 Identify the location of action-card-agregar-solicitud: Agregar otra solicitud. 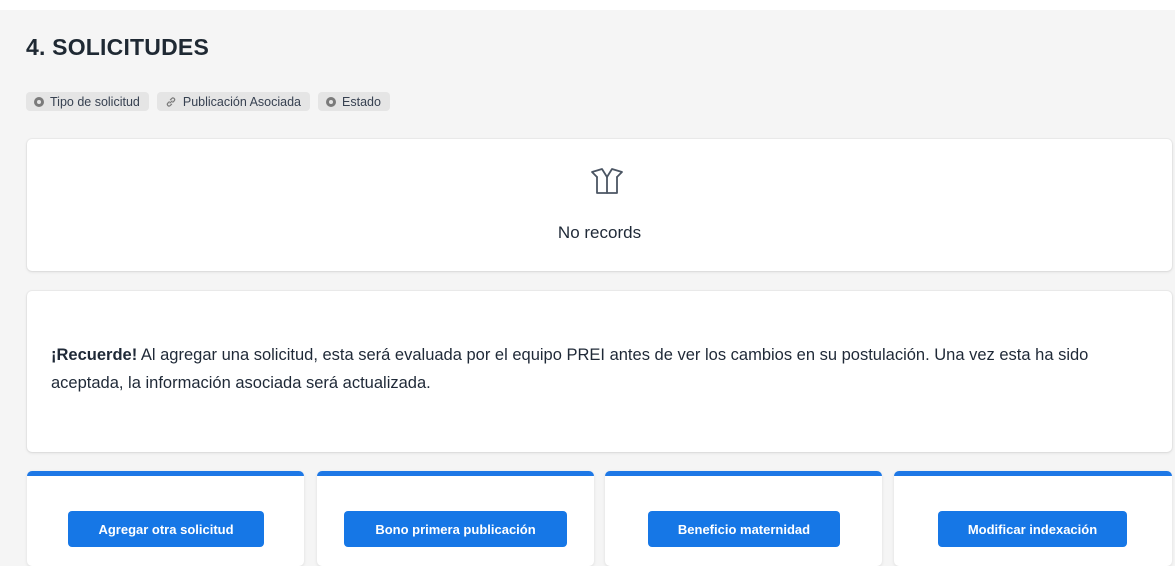
(165, 518).